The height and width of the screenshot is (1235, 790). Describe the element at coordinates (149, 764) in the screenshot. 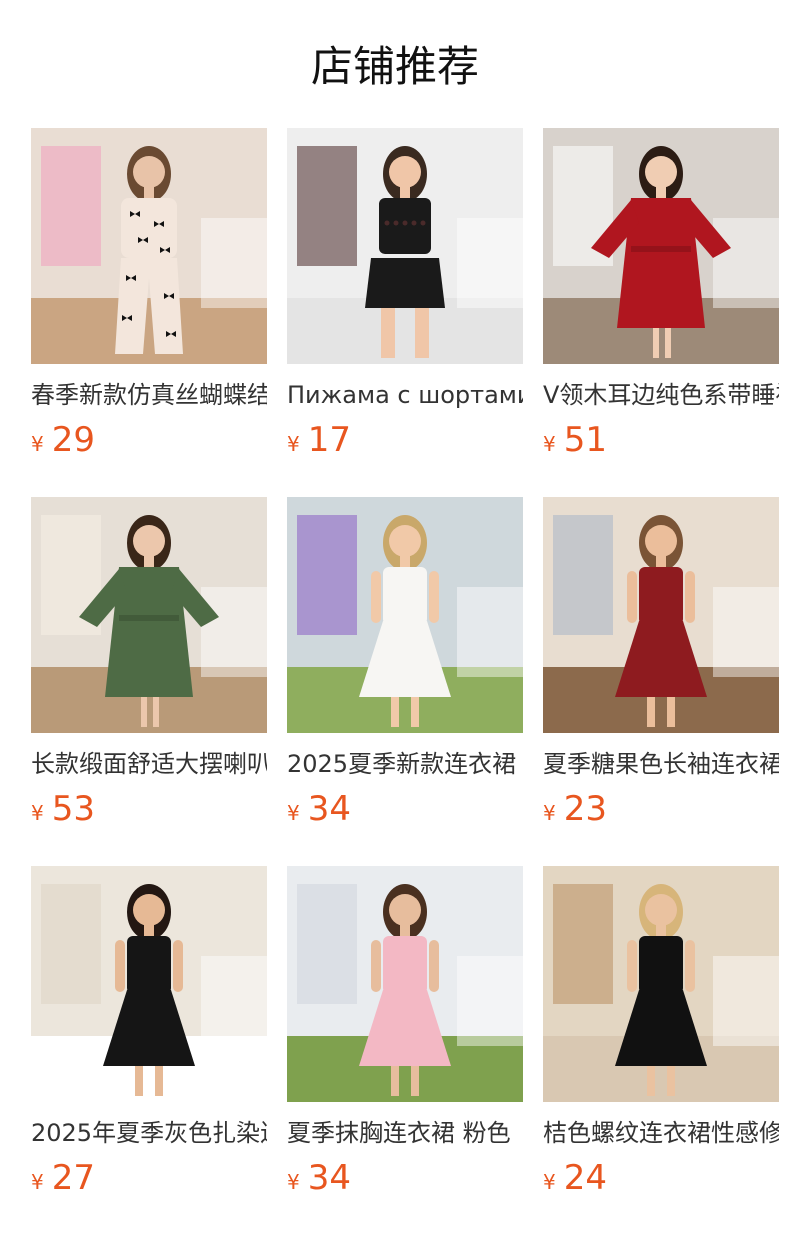

I see `product-name: 长款缎面舒适大摆喇叭袖睡袍` at that location.